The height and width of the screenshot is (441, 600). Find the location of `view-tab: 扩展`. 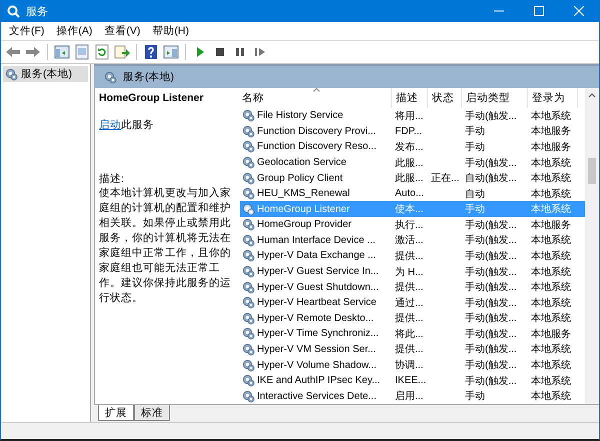

view-tab: 扩展 is located at coordinates (116, 413).